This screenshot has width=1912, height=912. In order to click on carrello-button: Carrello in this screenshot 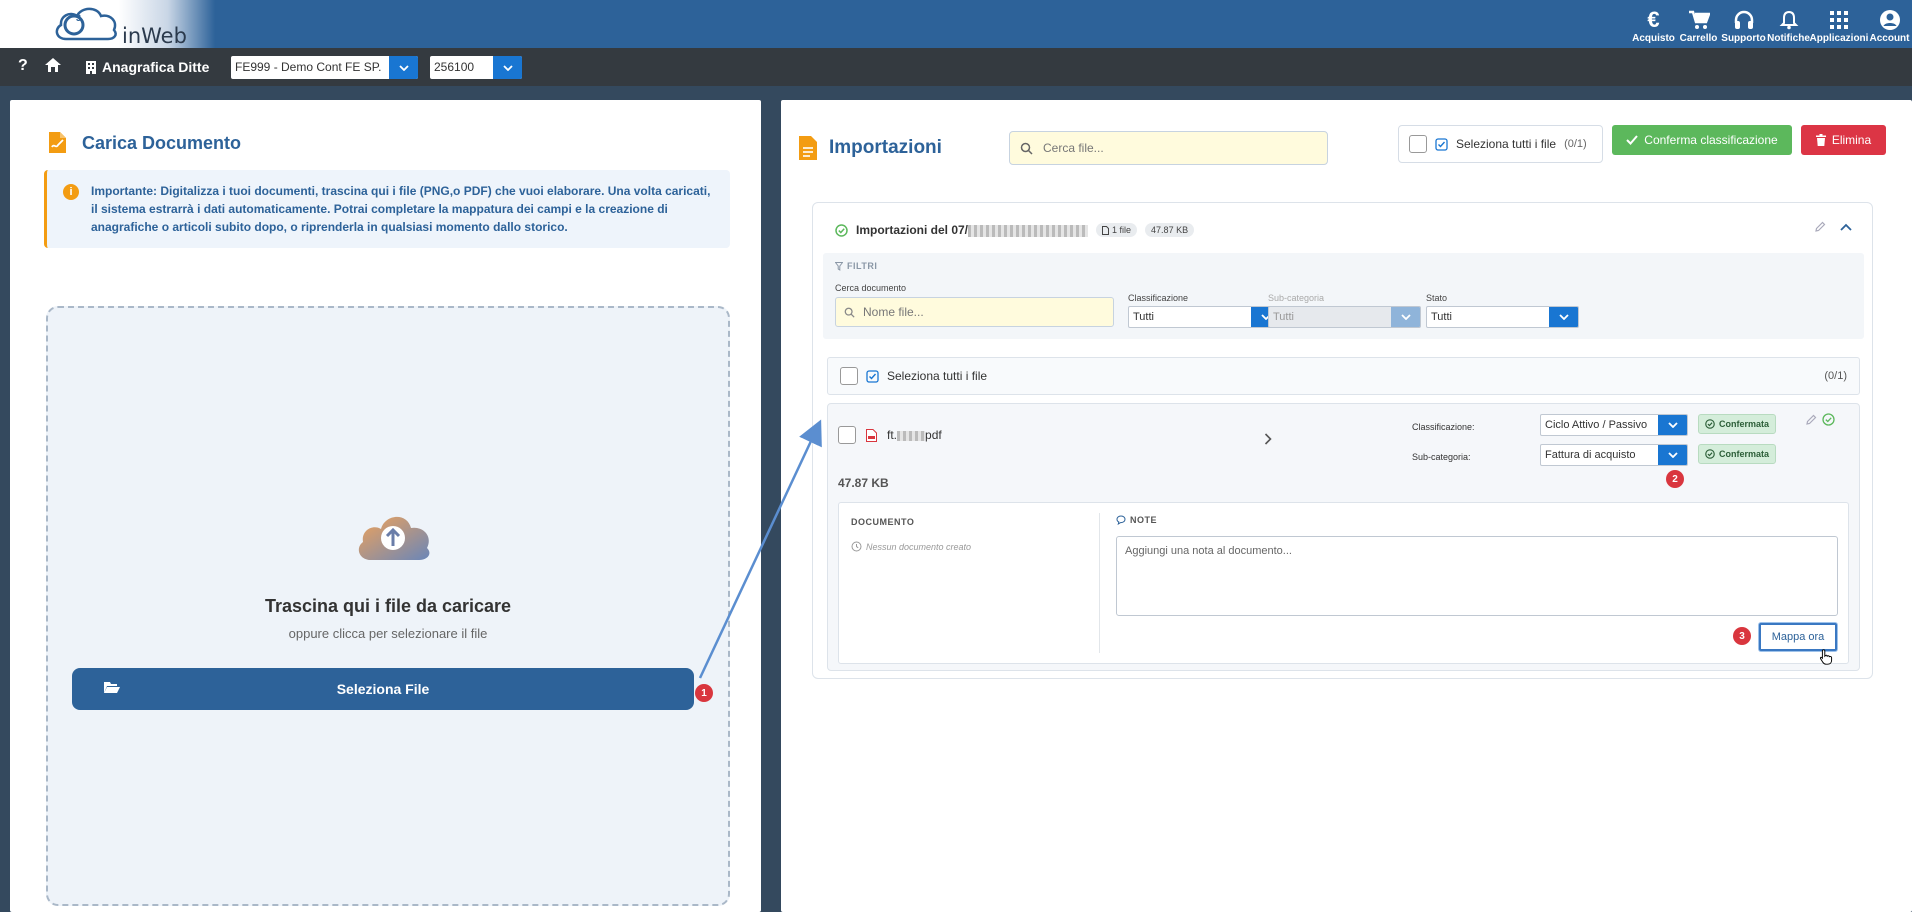, I will do `click(1698, 24)`.